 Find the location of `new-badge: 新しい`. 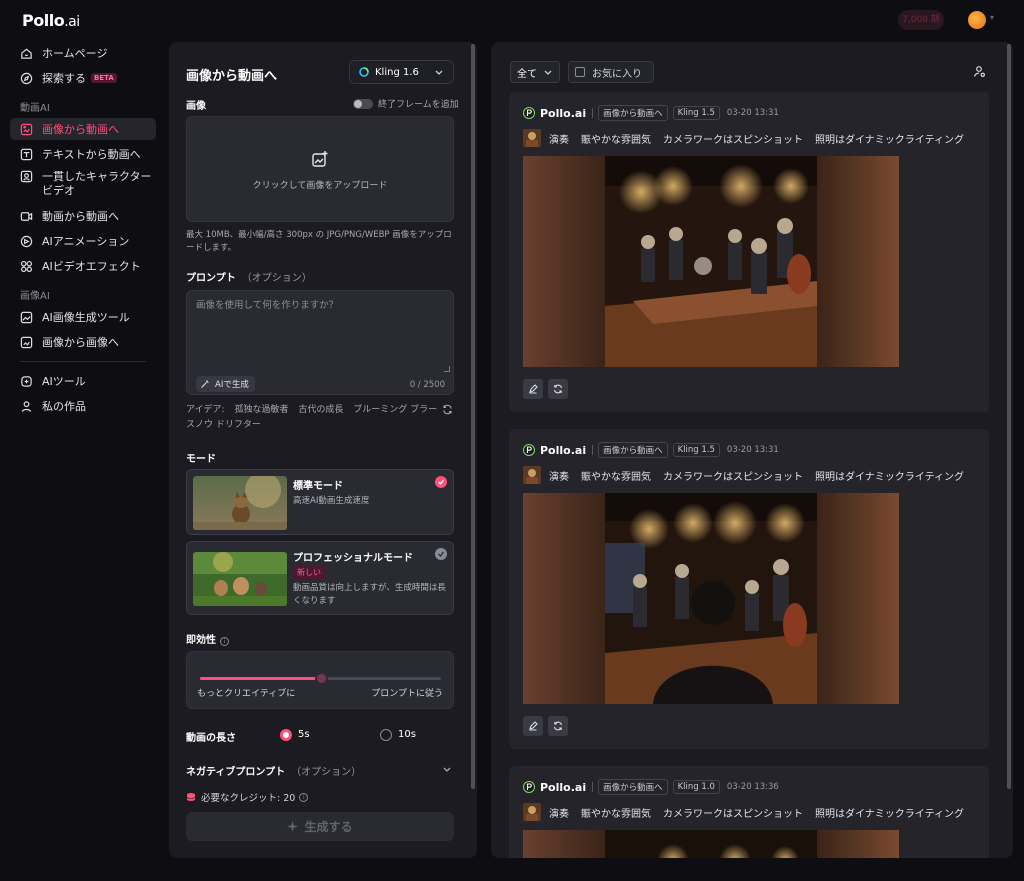

new-badge: 新しい is located at coordinates (309, 572).